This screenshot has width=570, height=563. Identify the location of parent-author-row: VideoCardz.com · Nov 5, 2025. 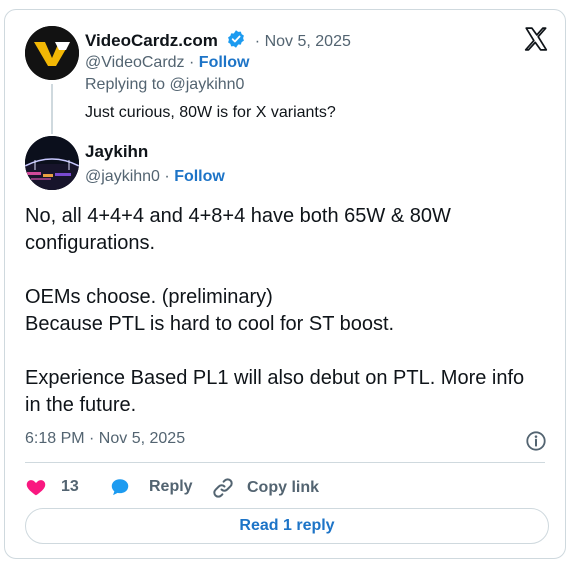
(218, 40).